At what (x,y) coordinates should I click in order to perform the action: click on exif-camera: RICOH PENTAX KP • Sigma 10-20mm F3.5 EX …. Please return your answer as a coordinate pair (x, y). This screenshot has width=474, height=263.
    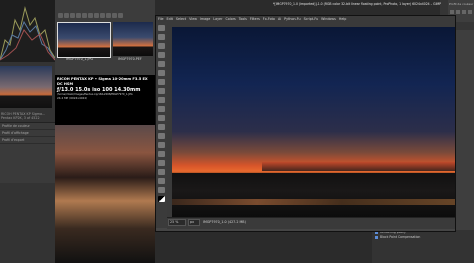
    Looking at the image, I should click on (102, 81).